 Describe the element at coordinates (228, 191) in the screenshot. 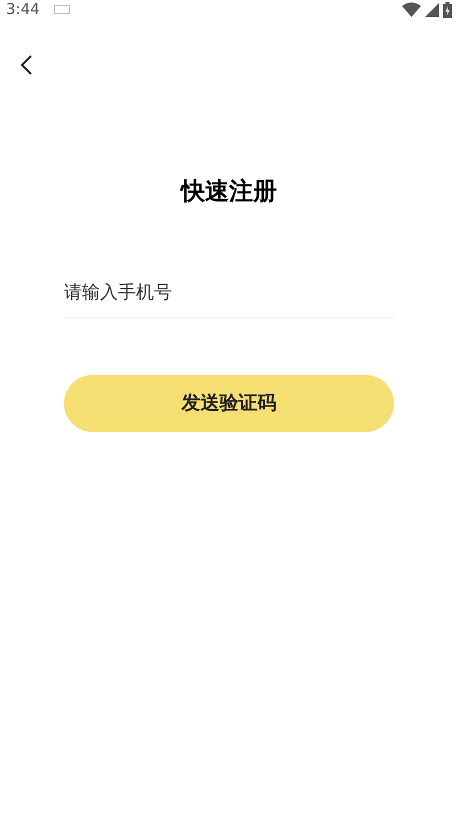

I see `page-title: 快速注册` at that location.